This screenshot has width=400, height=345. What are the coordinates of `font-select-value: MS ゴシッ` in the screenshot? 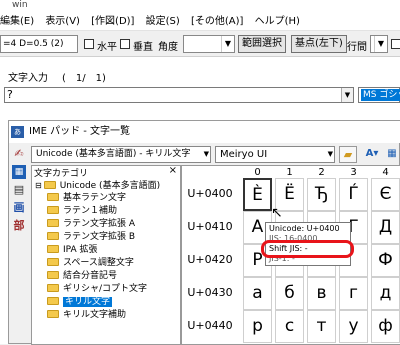 It's located at (380, 95).